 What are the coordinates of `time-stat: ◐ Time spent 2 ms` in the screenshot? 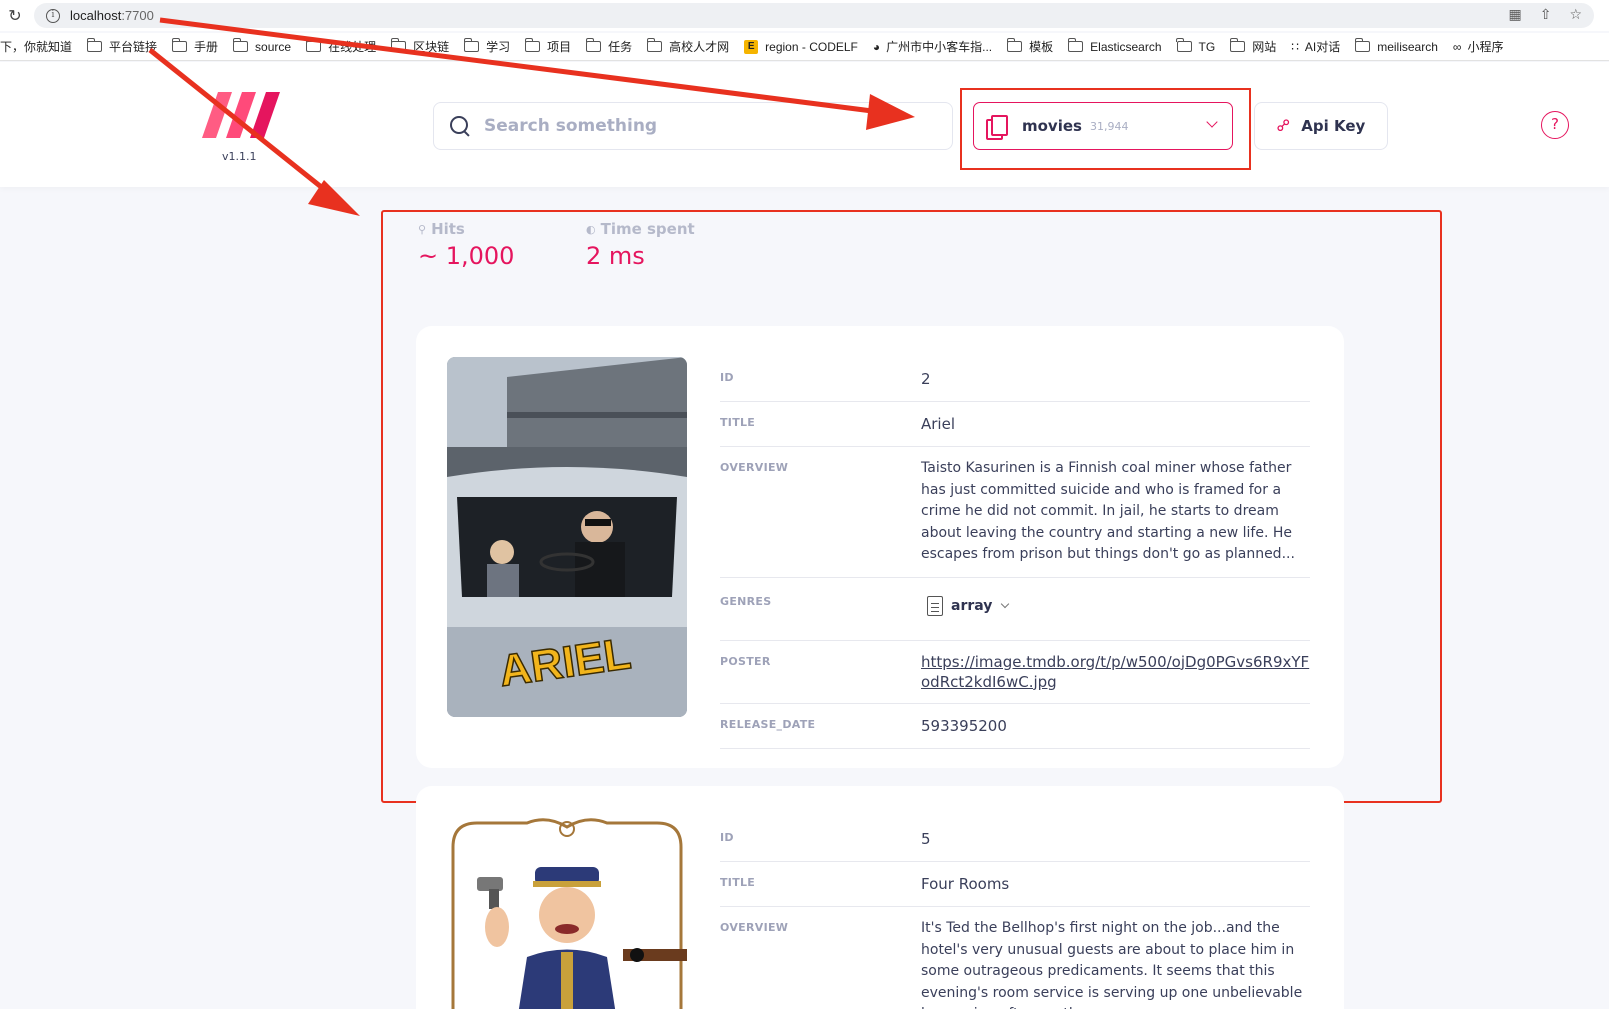 It's located at (640, 245).